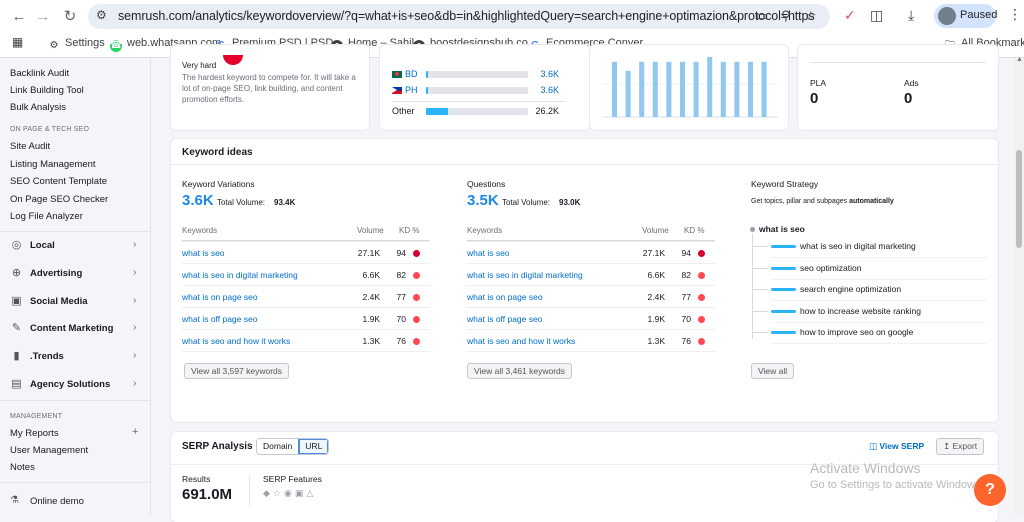  I want to click on reviews-icon: ▣, so click(301, 493).